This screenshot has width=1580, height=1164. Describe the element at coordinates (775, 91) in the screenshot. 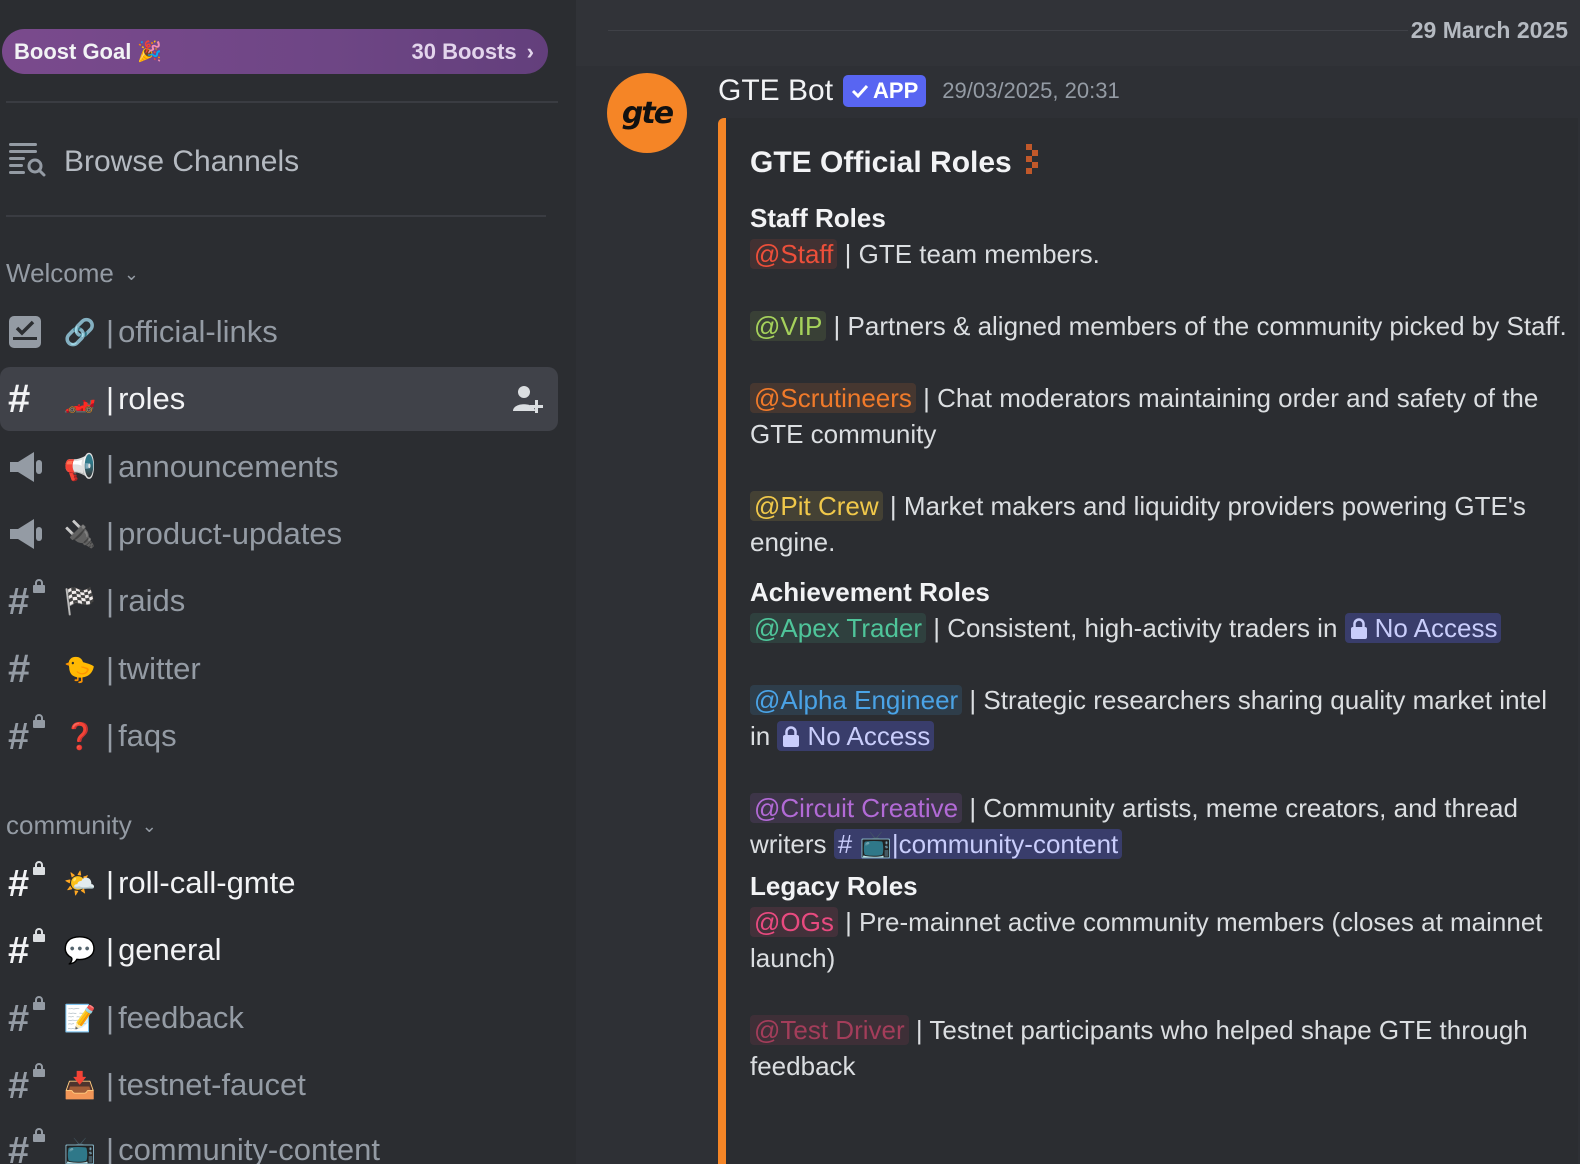

I see `author-name: GTE Bot` at that location.